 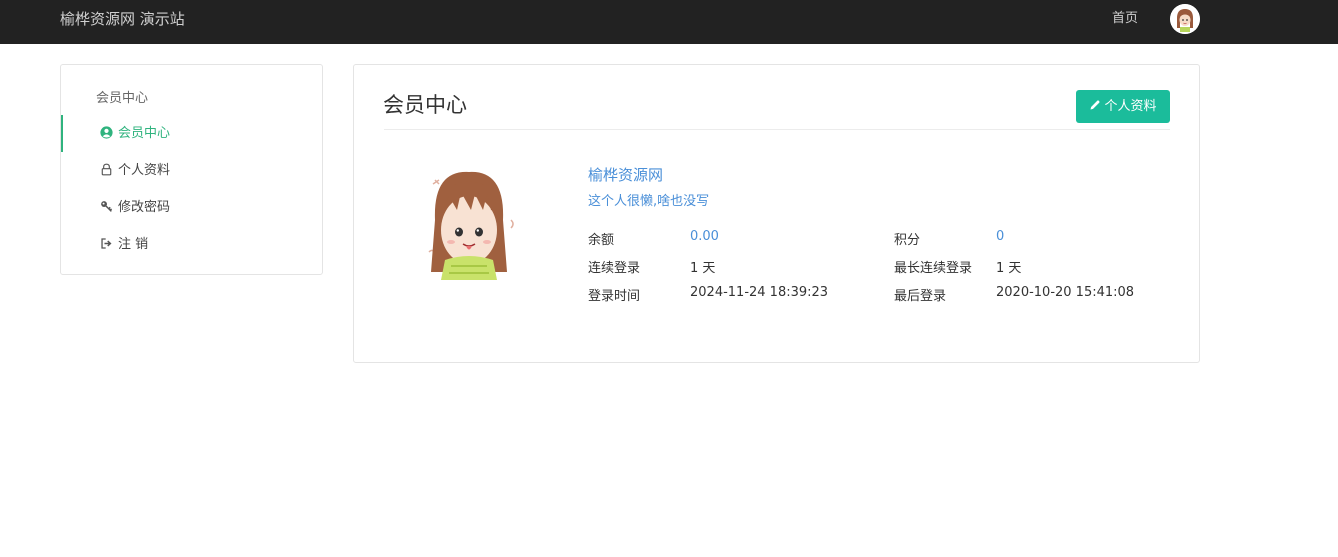 What do you see at coordinates (601, 240) in the screenshot?
I see `balance-label: 余额` at bounding box center [601, 240].